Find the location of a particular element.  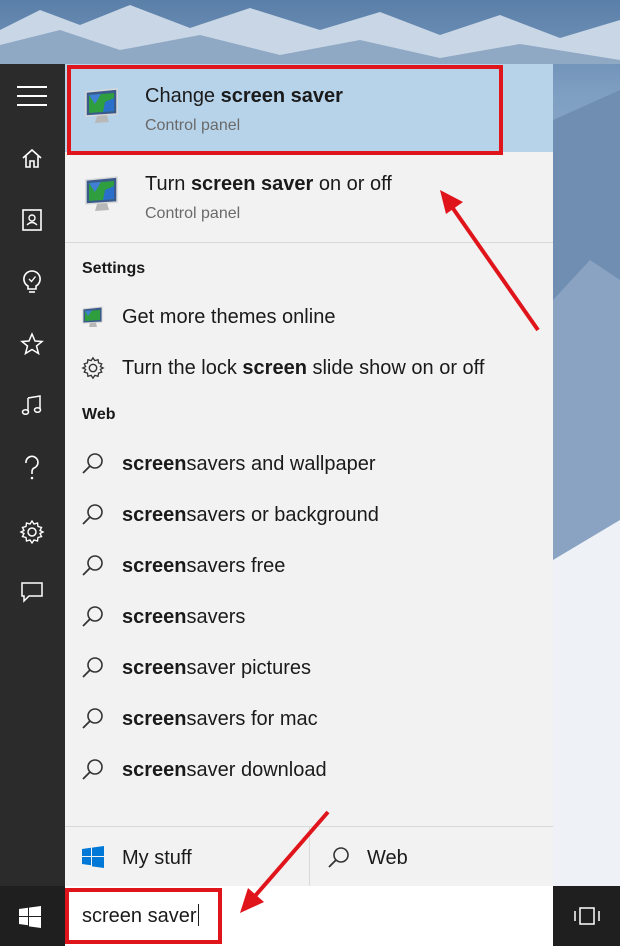

arrow-head-best-match is located at coordinates (451, 202).